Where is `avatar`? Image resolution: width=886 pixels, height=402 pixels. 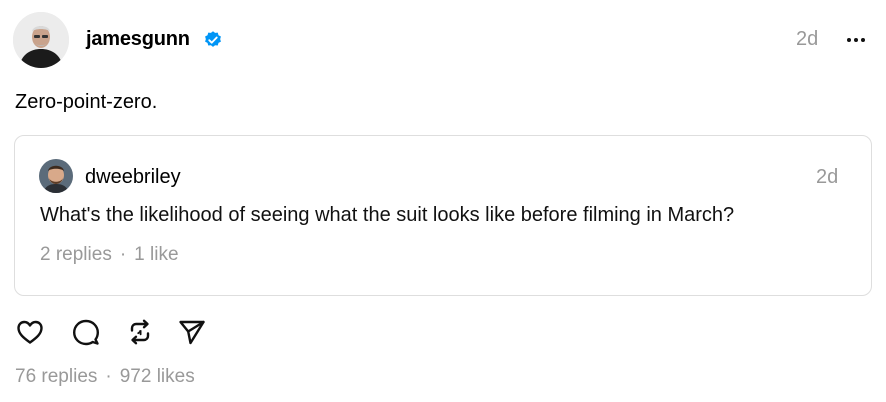 avatar is located at coordinates (41, 40).